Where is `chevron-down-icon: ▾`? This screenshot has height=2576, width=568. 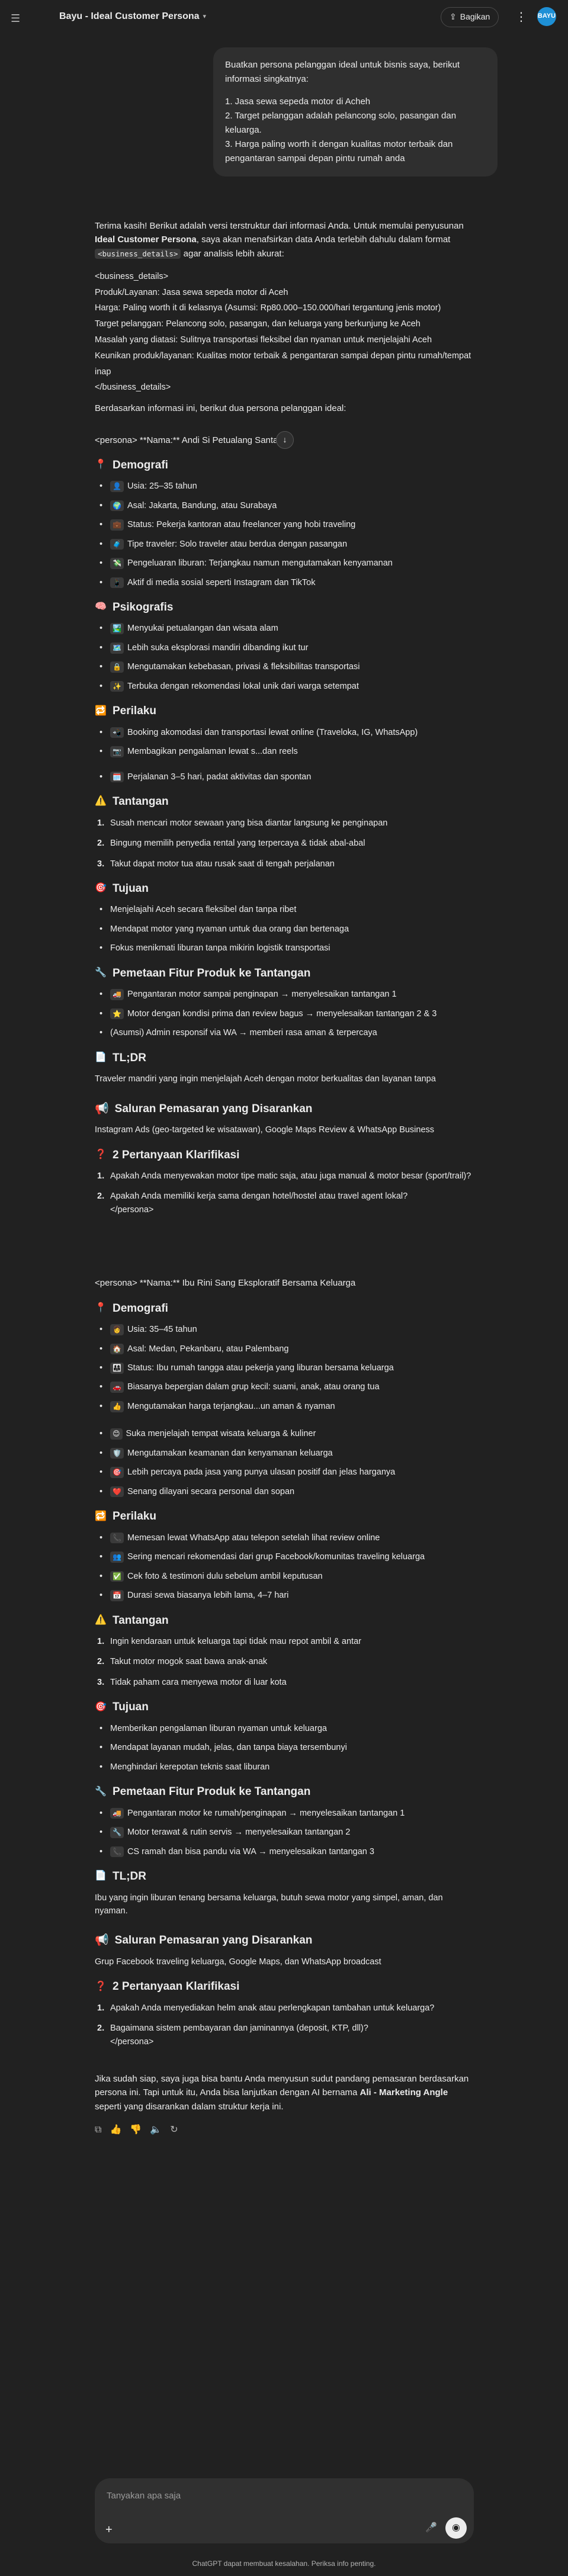
chevron-down-icon: ▾ is located at coordinates (205, 16).